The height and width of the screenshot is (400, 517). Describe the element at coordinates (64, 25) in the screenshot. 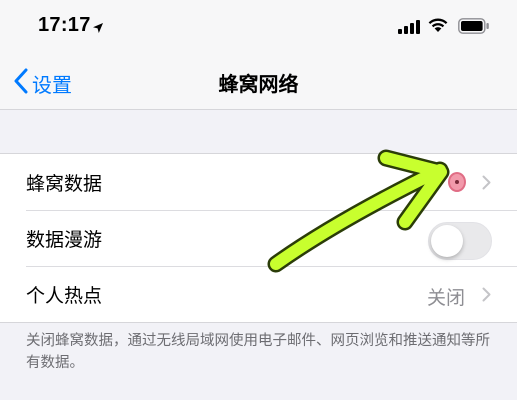

I see `status-time: 17:17` at that location.